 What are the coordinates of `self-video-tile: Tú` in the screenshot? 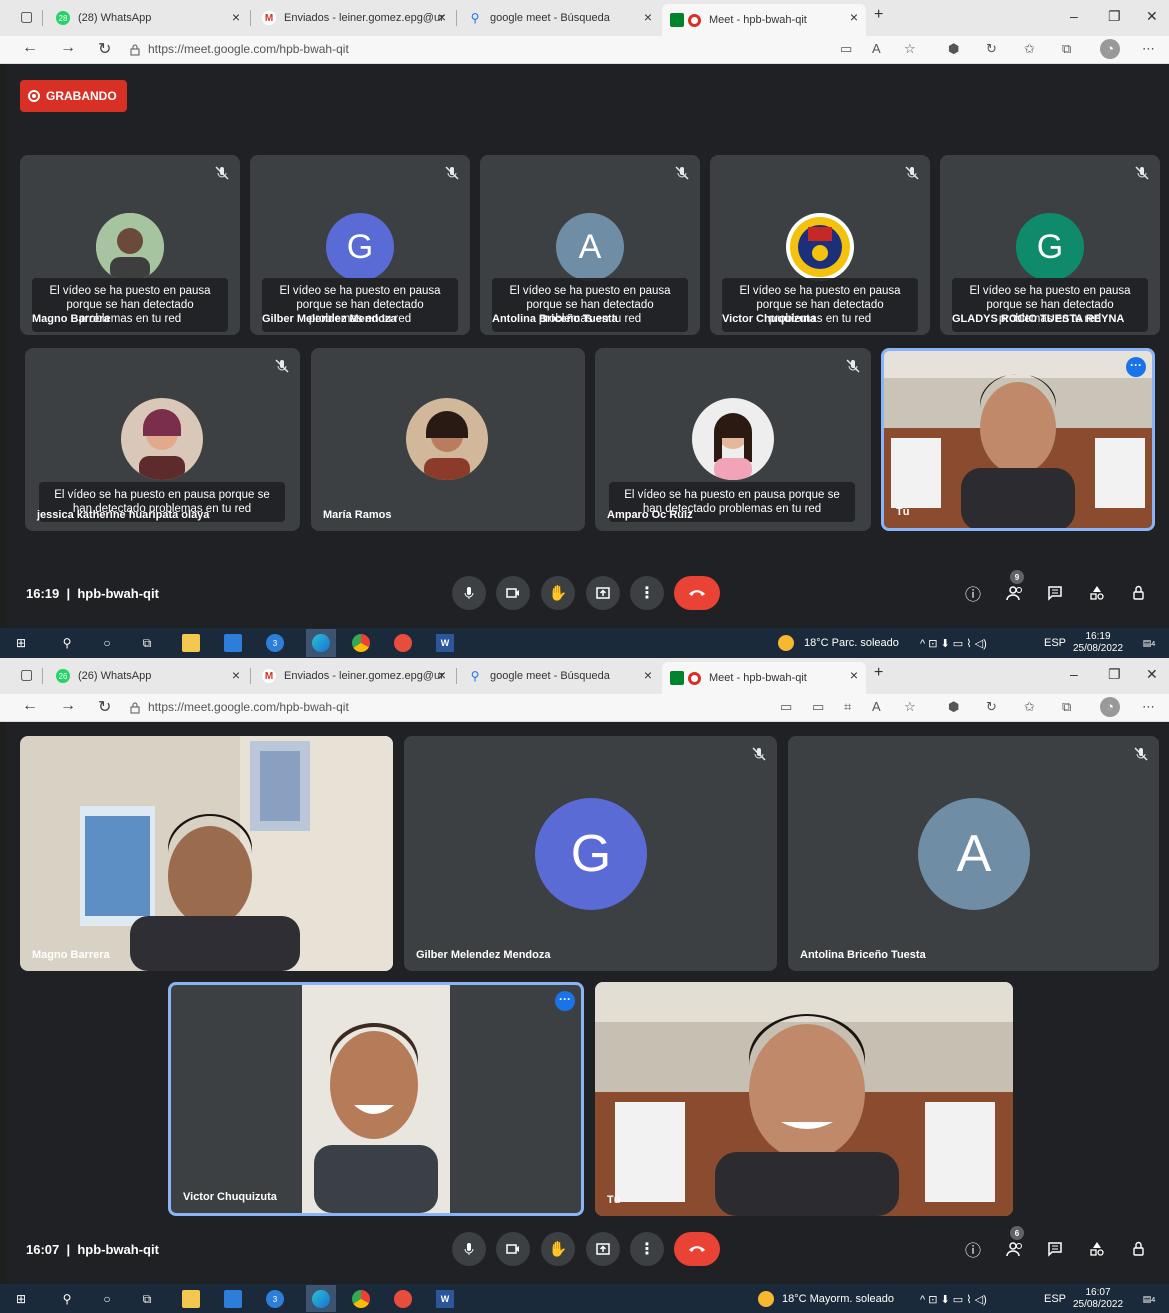 It's located at (804, 1099).